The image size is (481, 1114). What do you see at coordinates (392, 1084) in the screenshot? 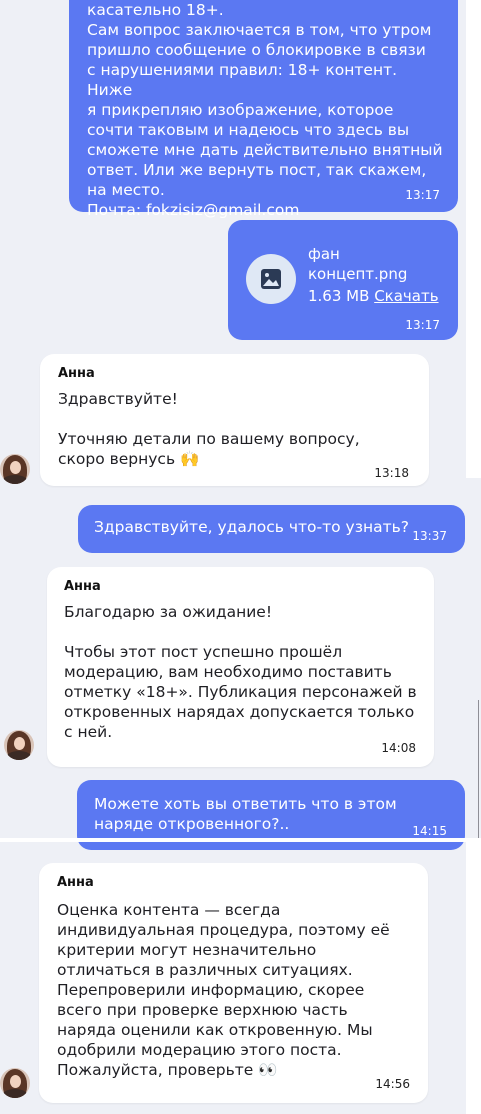
I see `message-time: 14:56` at bounding box center [392, 1084].